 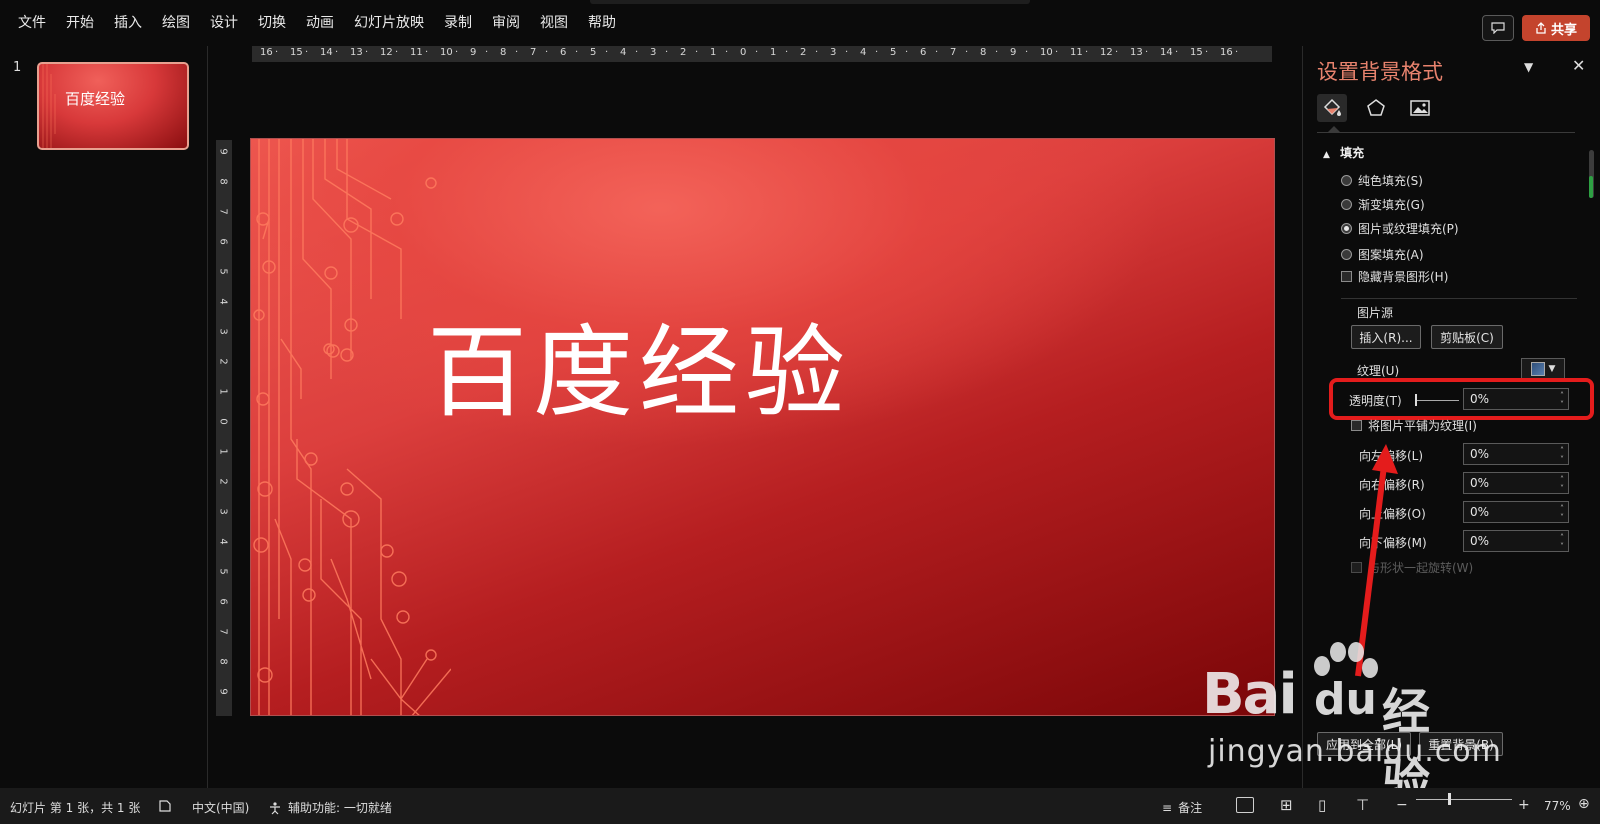 What do you see at coordinates (352, 427) in the screenshot?
I see `circuit-decoration` at bounding box center [352, 427].